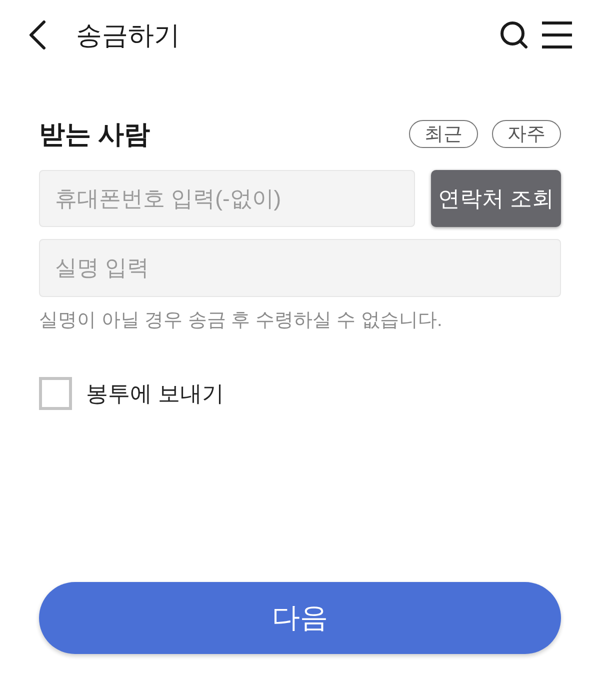  I want to click on page-title: 송금하기, so click(128, 35).